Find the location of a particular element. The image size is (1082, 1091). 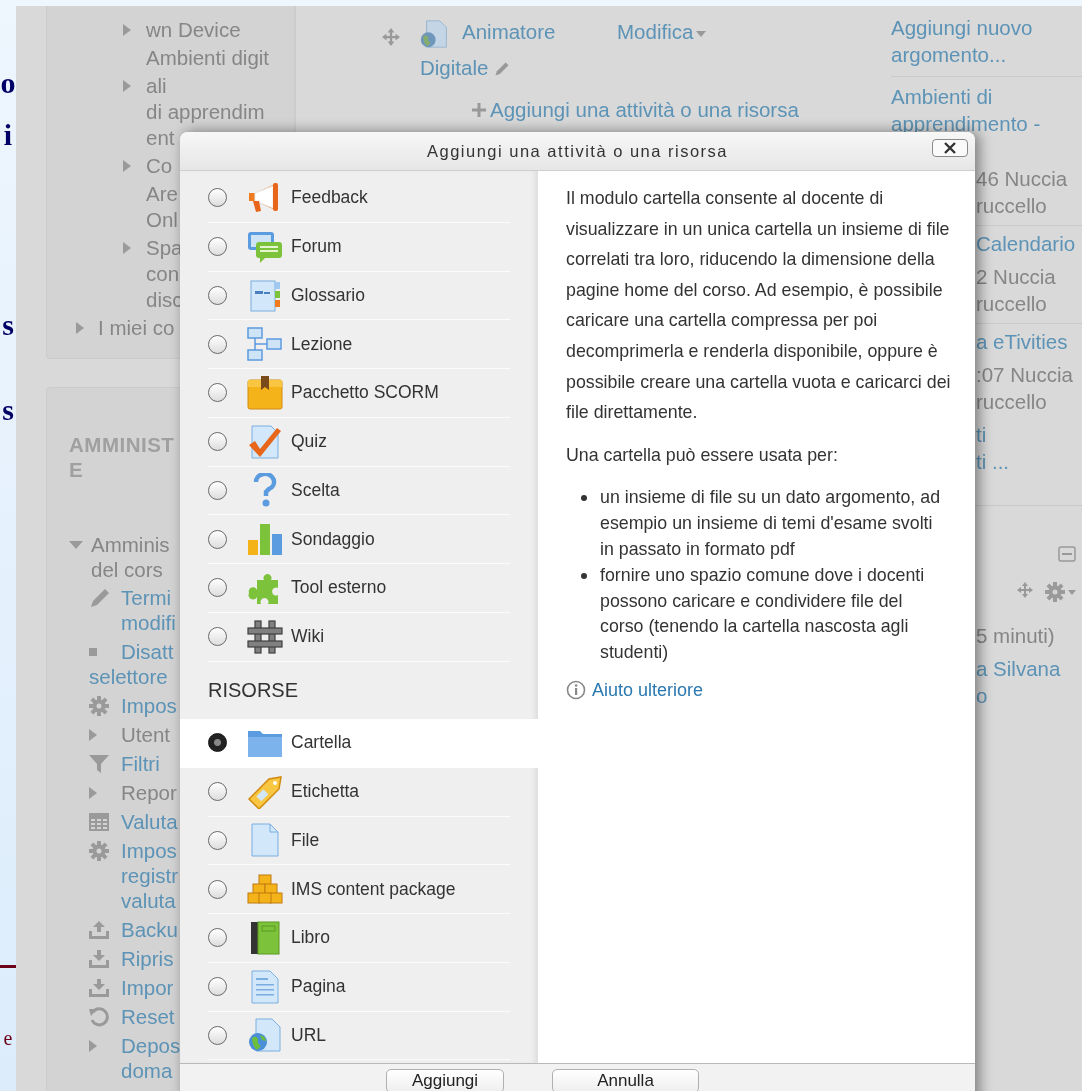

upload-icon is located at coordinates (99, 929).